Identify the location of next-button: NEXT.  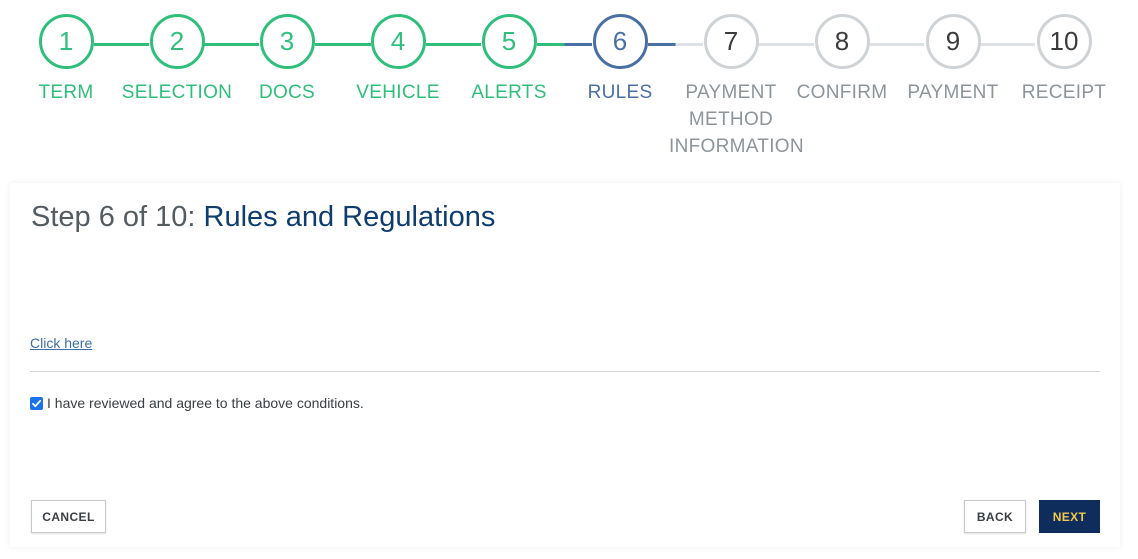
(1069, 516).